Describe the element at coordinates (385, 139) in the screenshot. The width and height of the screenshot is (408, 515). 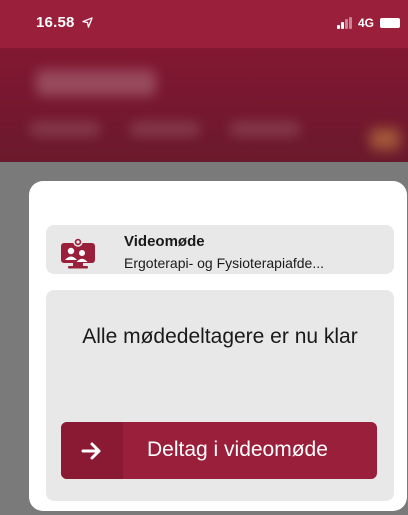
I see `background-blurred-badge` at that location.